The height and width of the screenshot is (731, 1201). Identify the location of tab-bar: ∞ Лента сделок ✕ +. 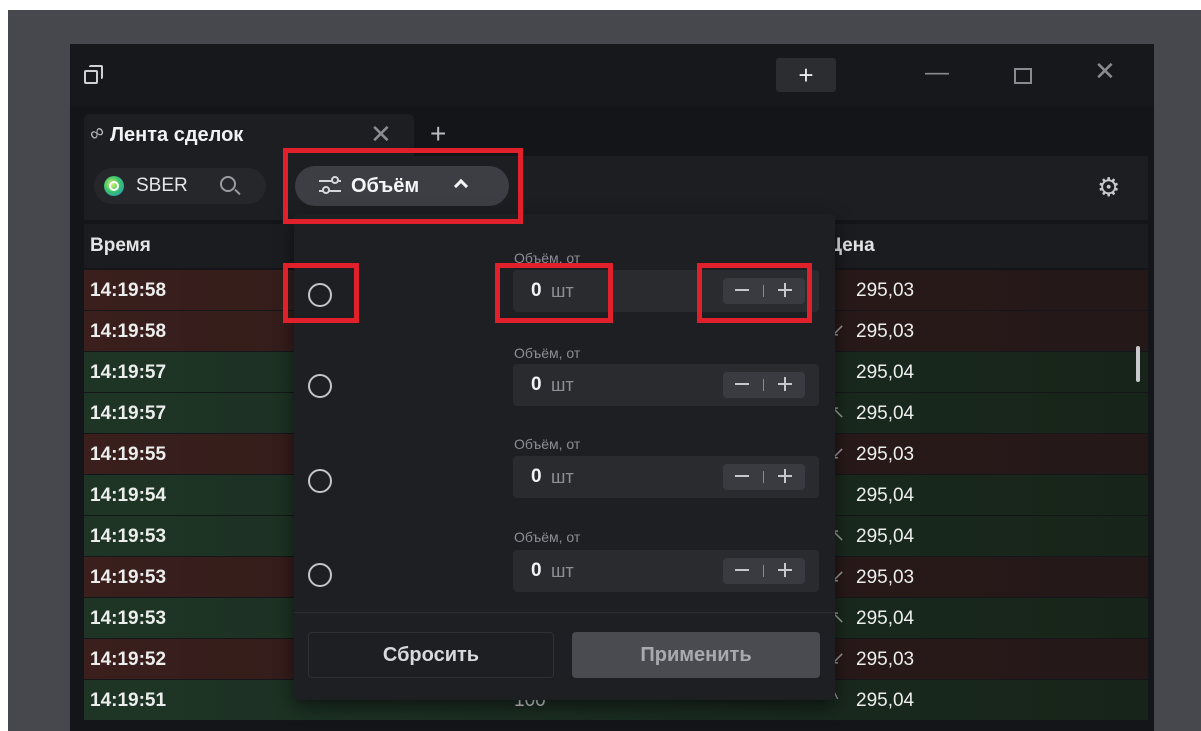
(616, 136).